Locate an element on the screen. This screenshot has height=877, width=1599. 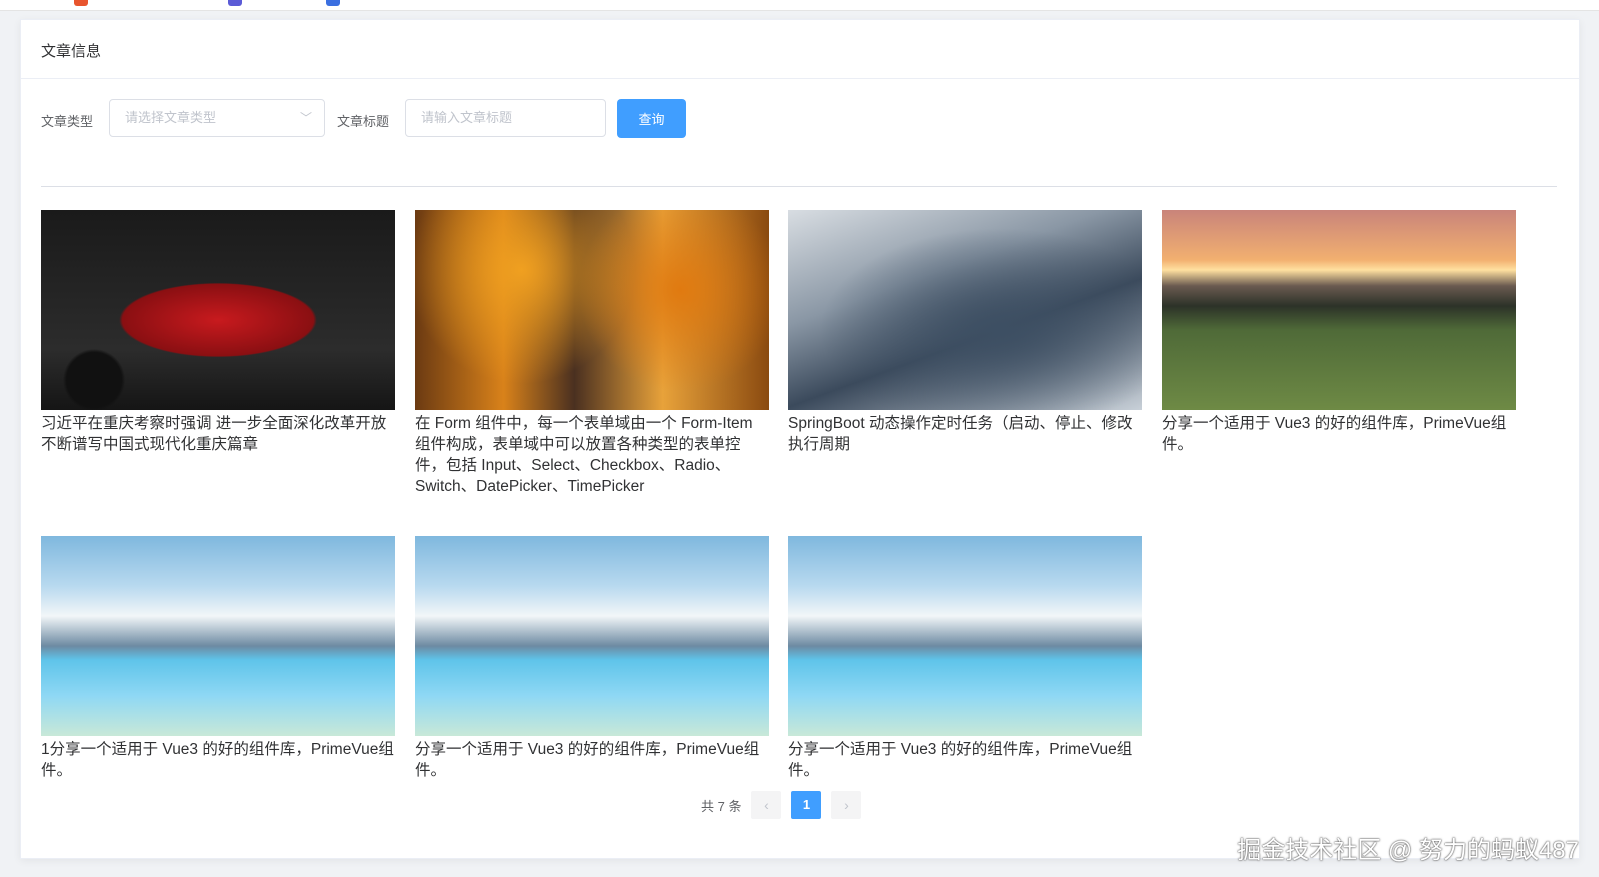
article-title-label: 文章标题 is located at coordinates (363, 121).